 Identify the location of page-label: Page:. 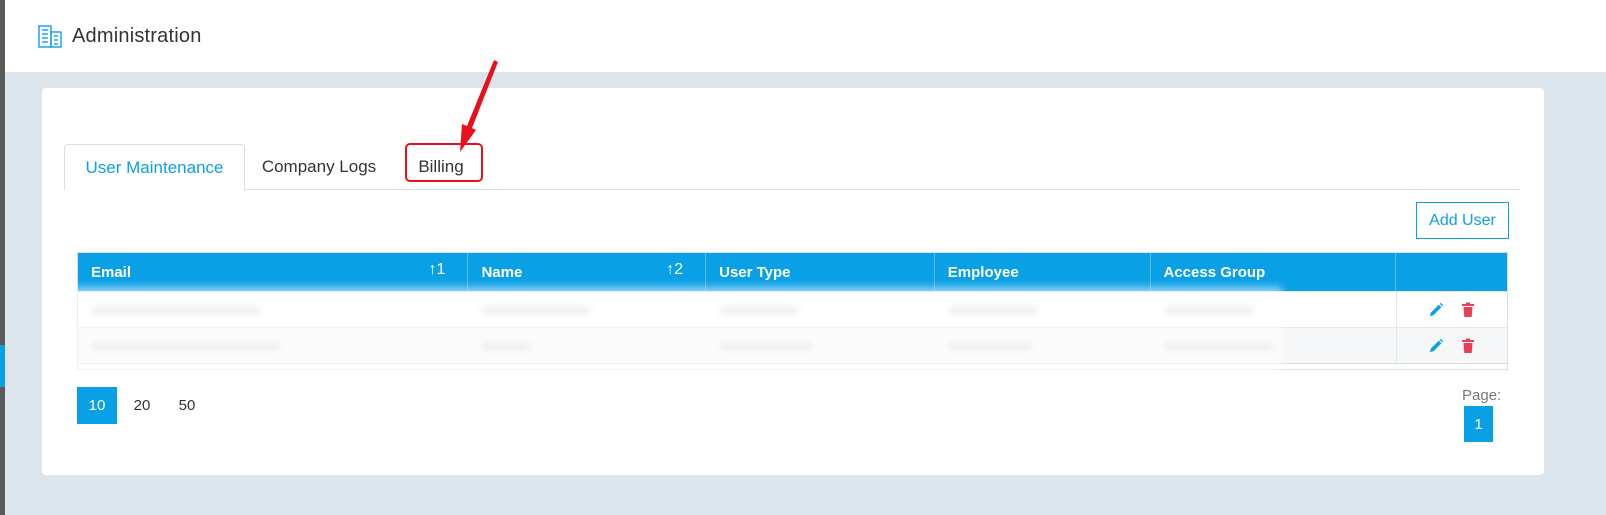
(1482, 395).